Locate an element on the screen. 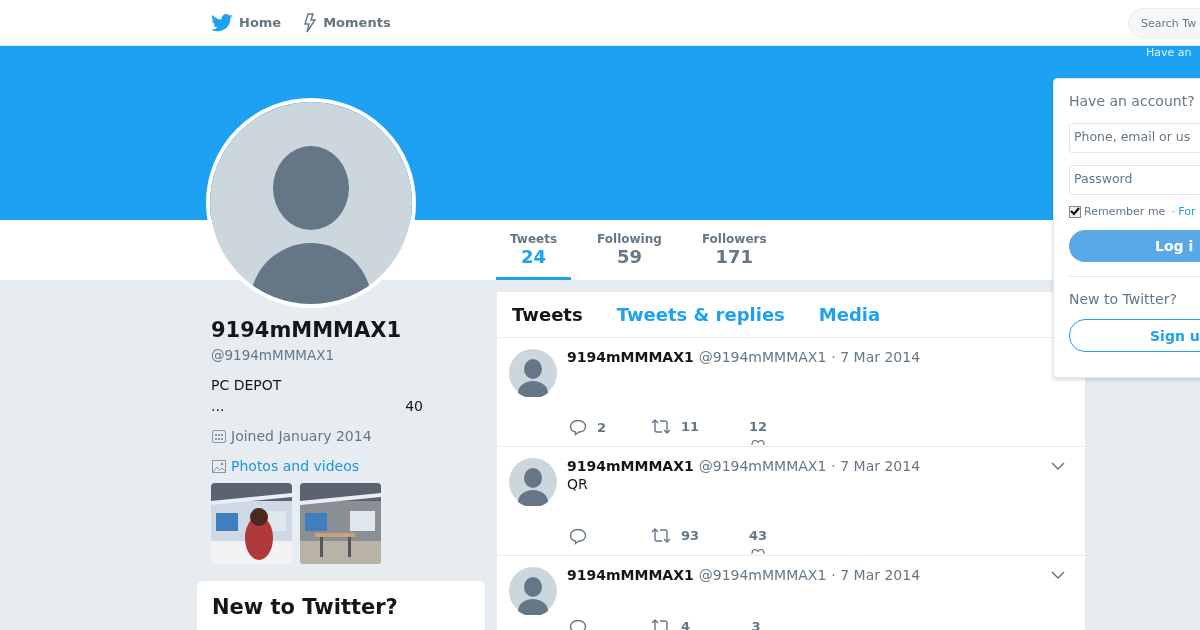 The width and height of the screenshot is (1200, 630). timeline-tab: Media is located at coordinates (849, 320).